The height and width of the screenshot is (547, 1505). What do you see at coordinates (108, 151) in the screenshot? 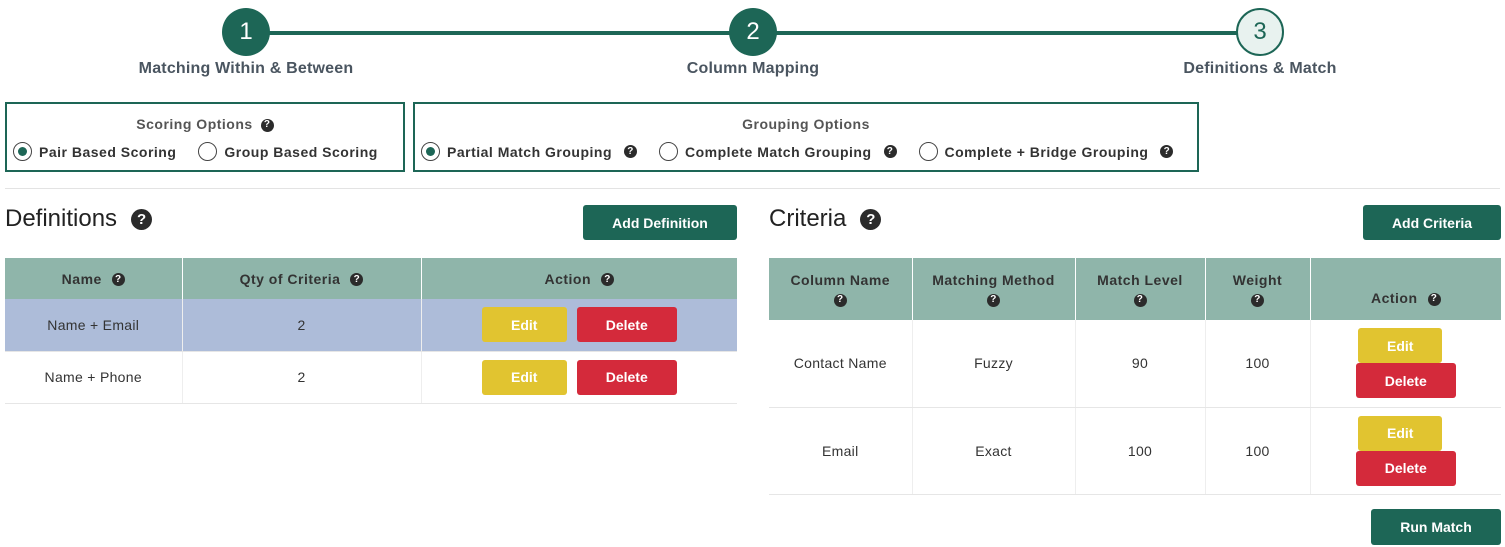
I see `pair-based-scoring-label: Pair Based Scoring` at bounding box center [108, 151].